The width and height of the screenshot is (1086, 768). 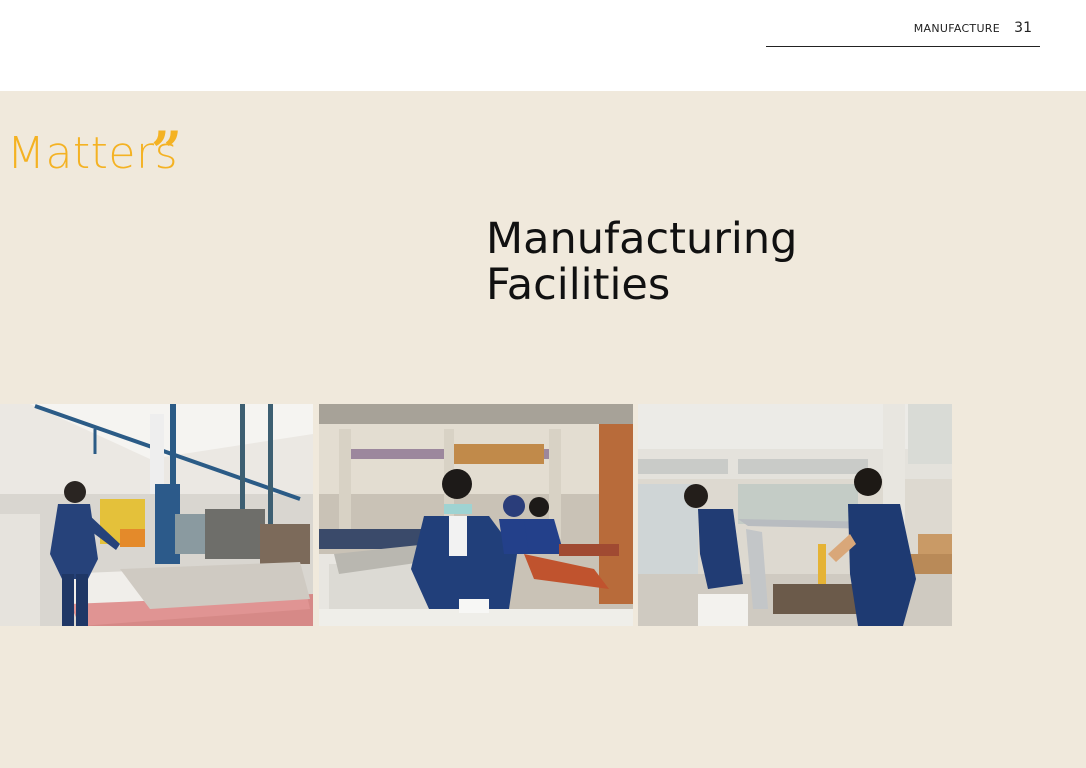 I want to click on closing-quote-mark: ”, so click(x=166, y=151).